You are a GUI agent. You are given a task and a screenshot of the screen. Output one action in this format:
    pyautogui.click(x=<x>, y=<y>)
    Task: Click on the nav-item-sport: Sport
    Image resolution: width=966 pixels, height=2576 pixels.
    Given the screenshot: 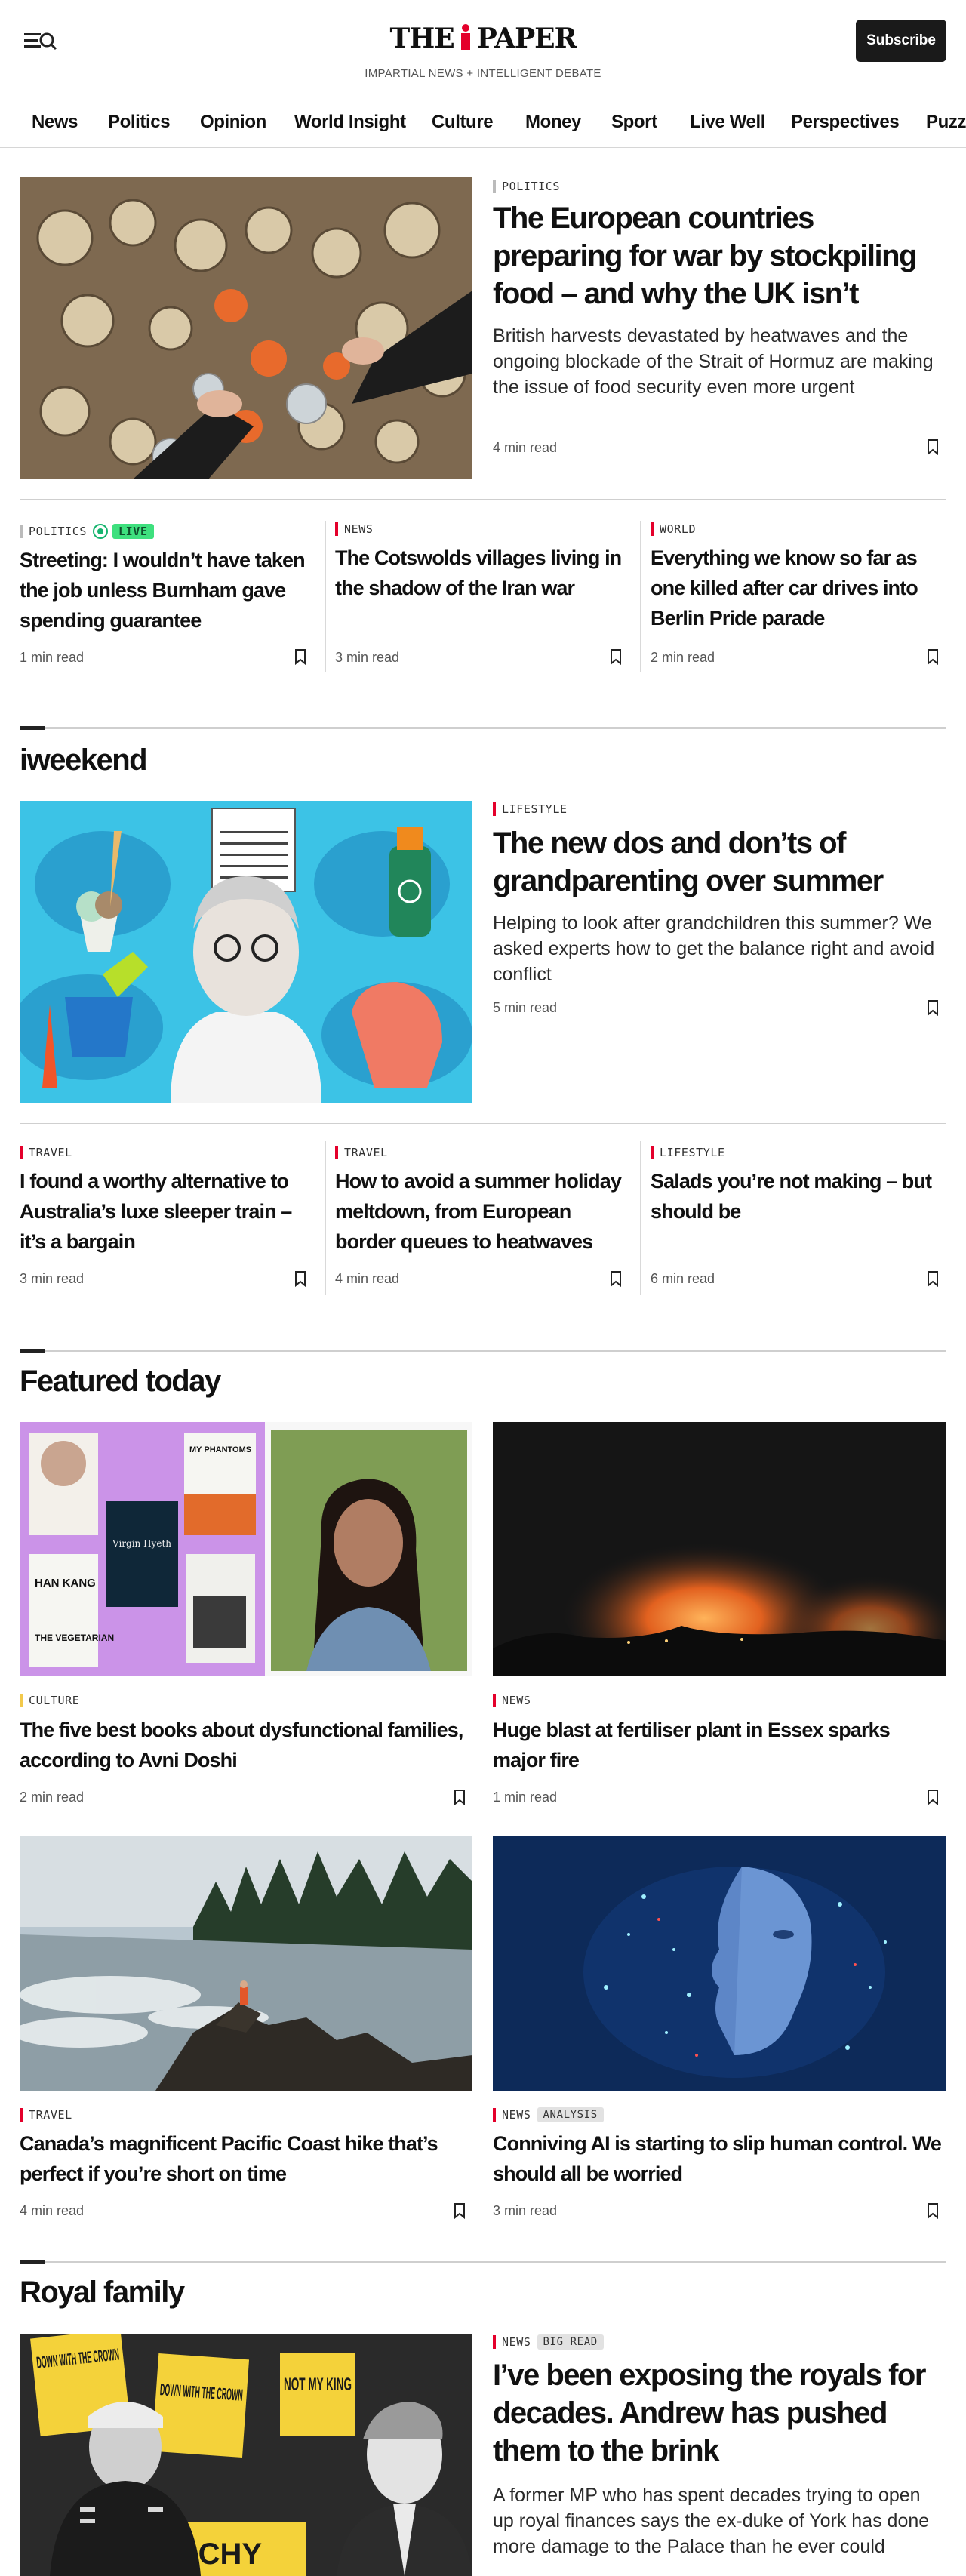 What is the action you would take?
    pyautogui.click(x=634, y=122)
    